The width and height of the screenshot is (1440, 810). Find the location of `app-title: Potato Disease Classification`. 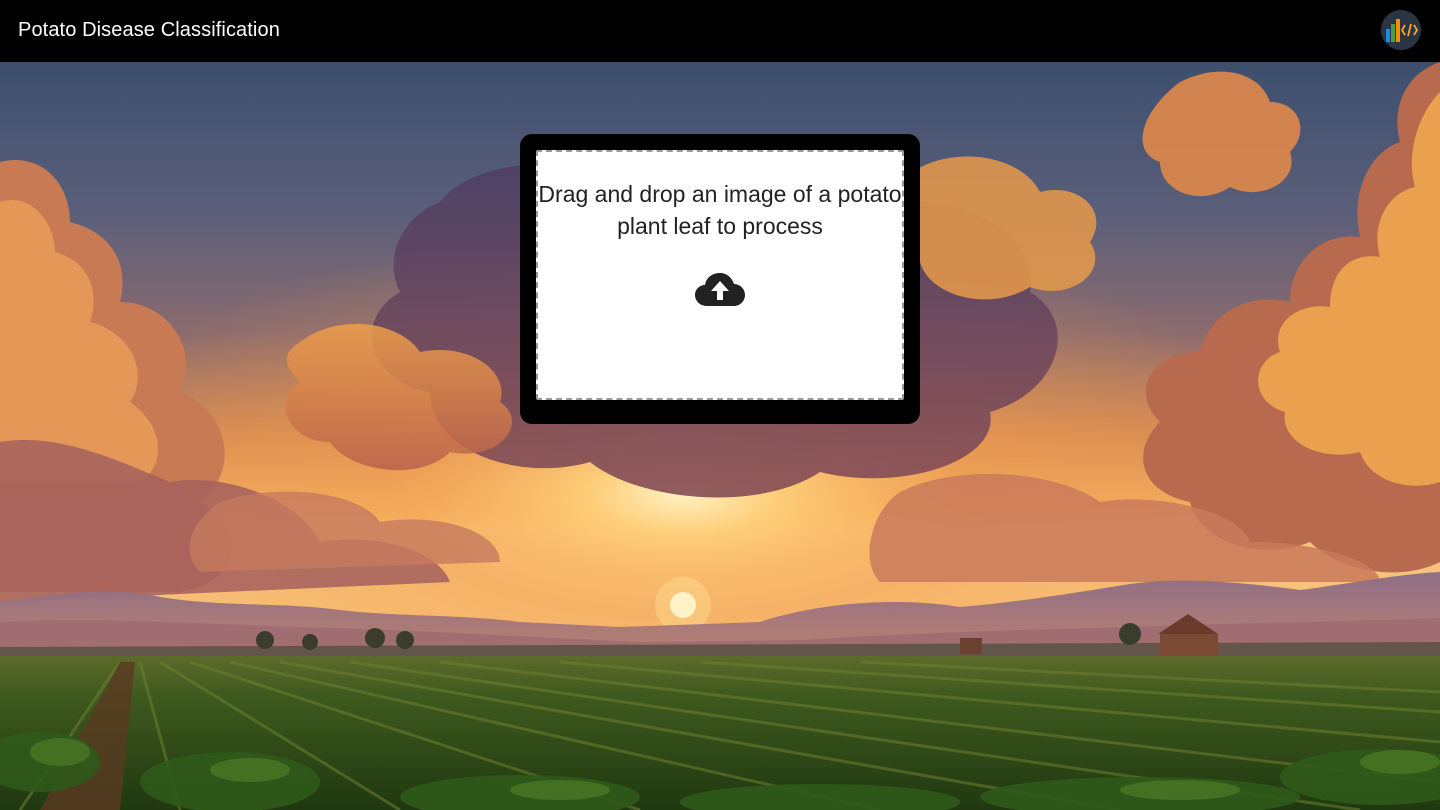

app-title: Potato Disease Classification is located at coordinates (149, 30).